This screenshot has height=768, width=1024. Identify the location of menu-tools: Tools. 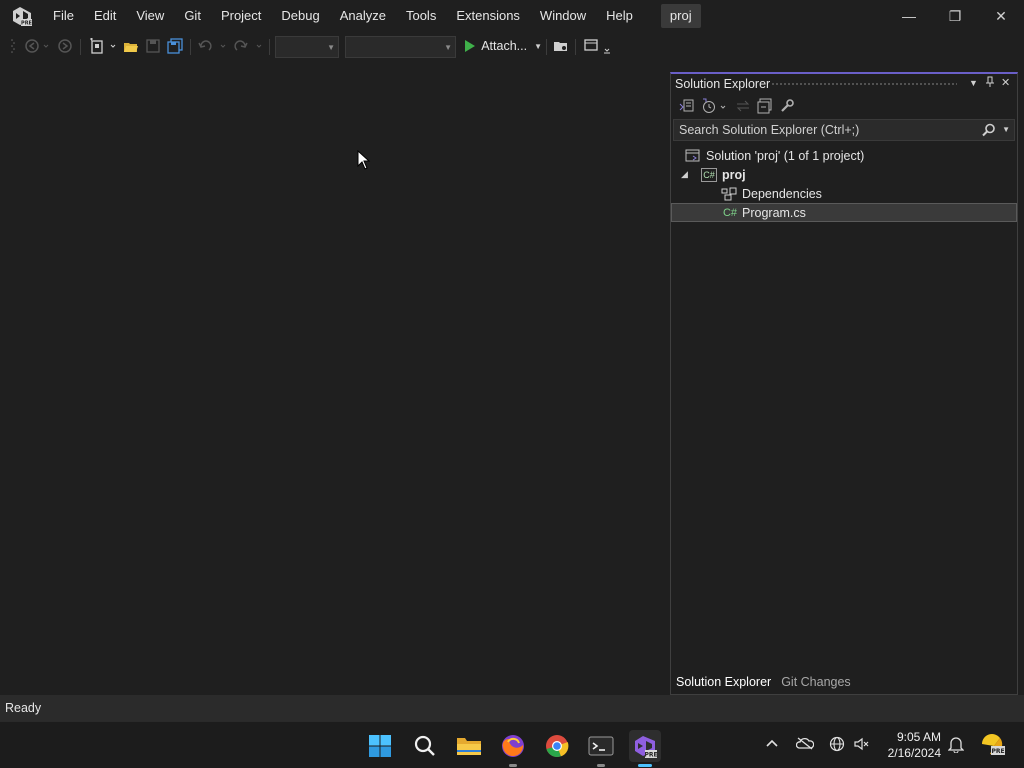
(421, 16).